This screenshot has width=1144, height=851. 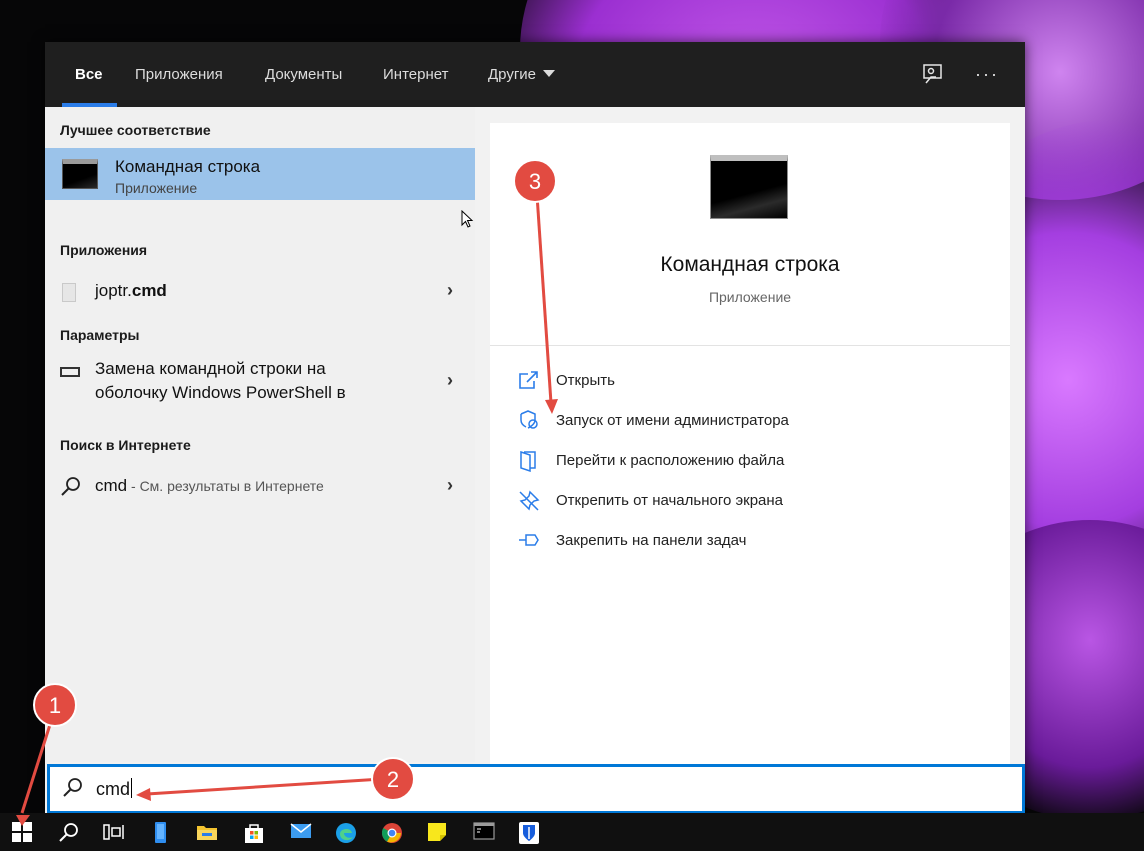 I want to click on text-cursor, so click(x=132, y=788).